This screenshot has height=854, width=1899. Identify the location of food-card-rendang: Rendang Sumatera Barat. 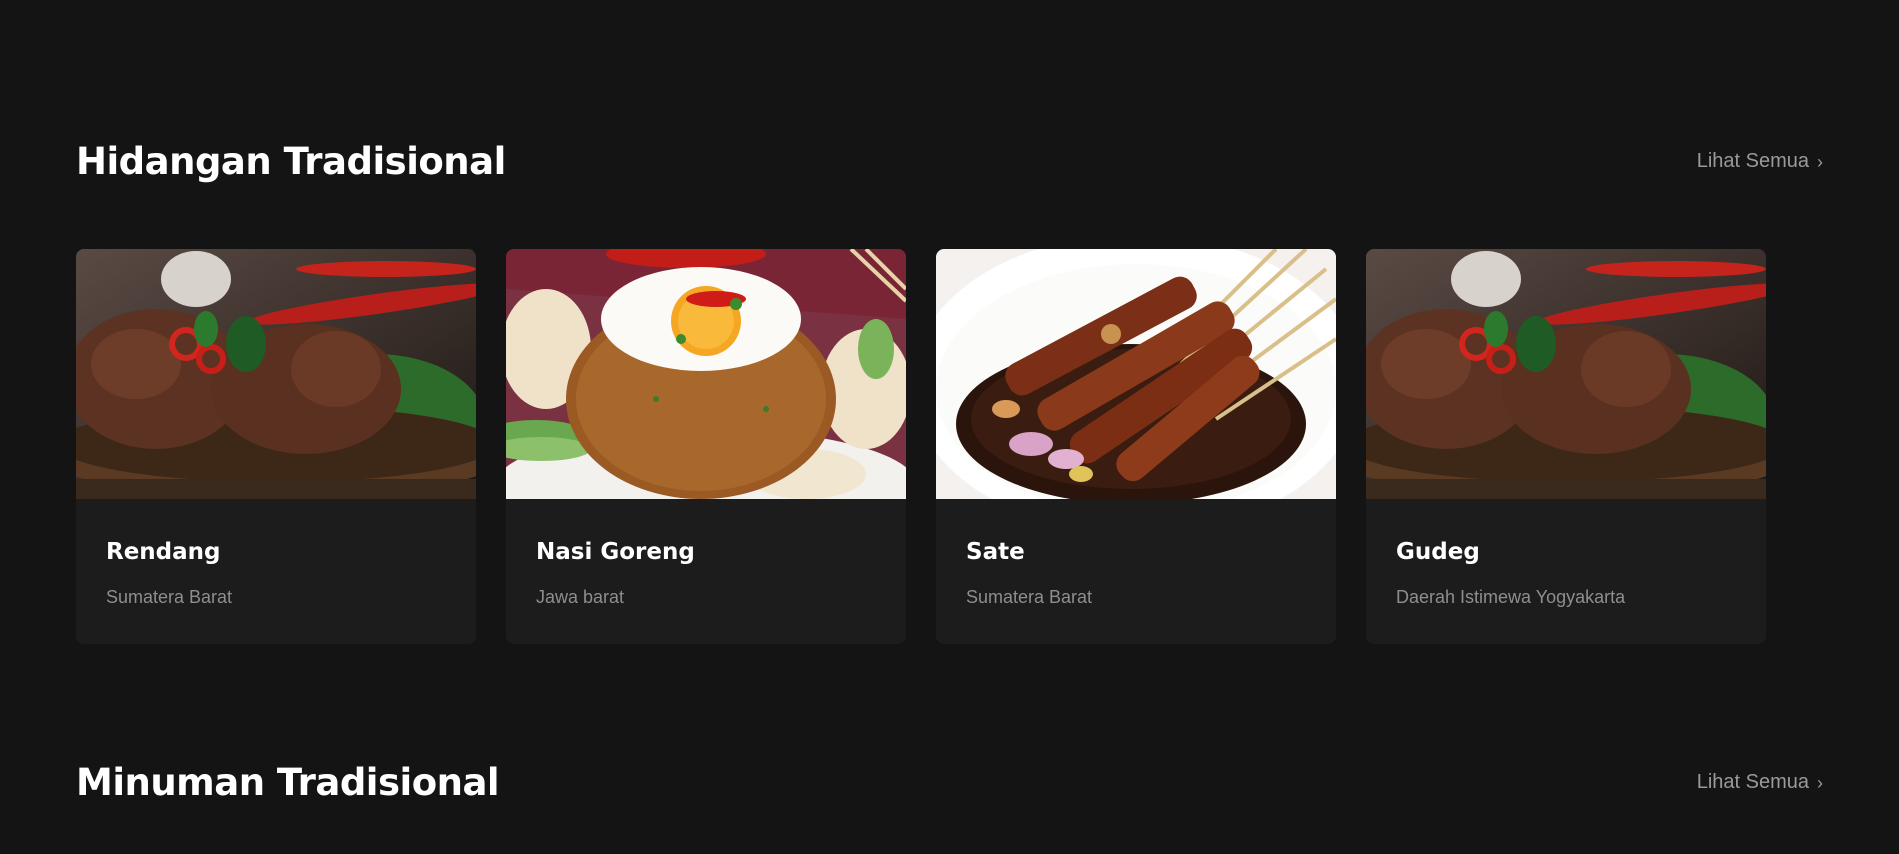
(276, 446).